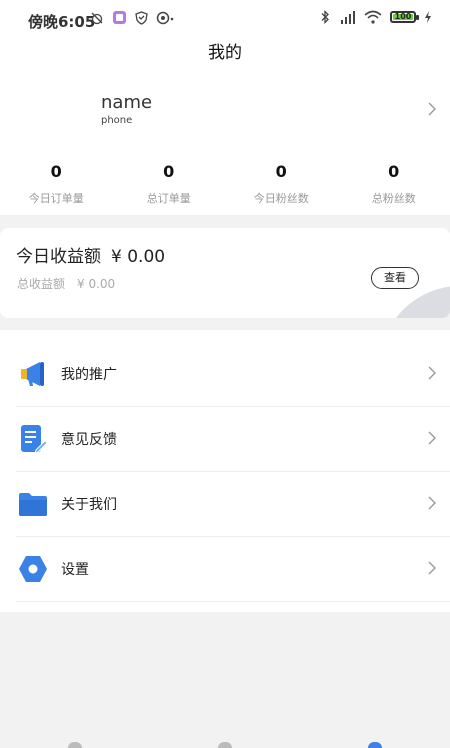 This screenshot has height=748, width=450. I want to click on shield-icon, so click(141, 17).